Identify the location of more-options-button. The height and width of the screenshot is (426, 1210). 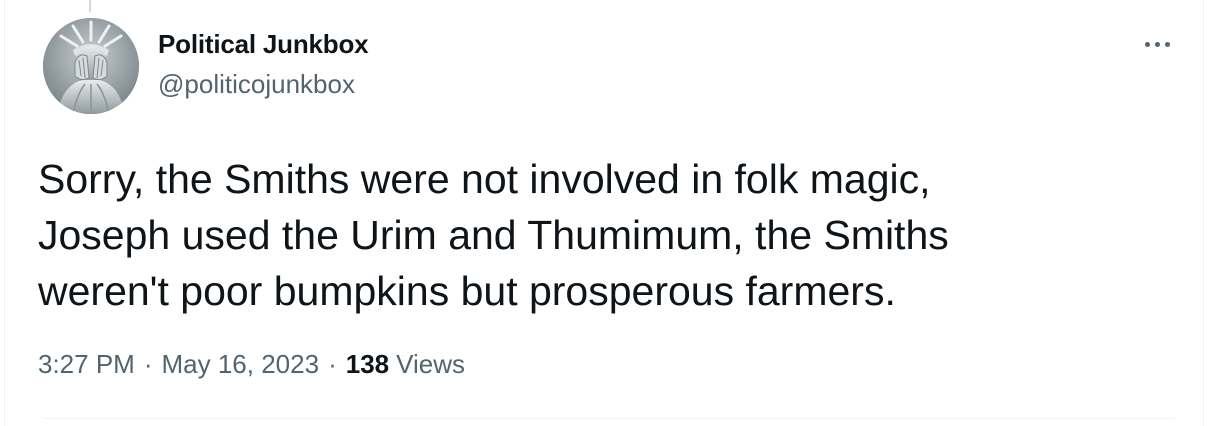
(1157, 44).